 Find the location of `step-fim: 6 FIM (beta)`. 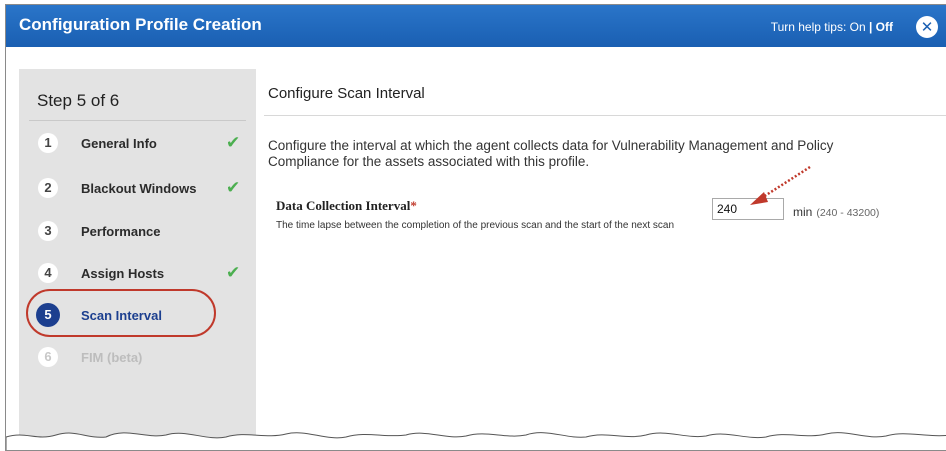

step-fim: 6 FIM (beta) is located at coordinates (137, 358).